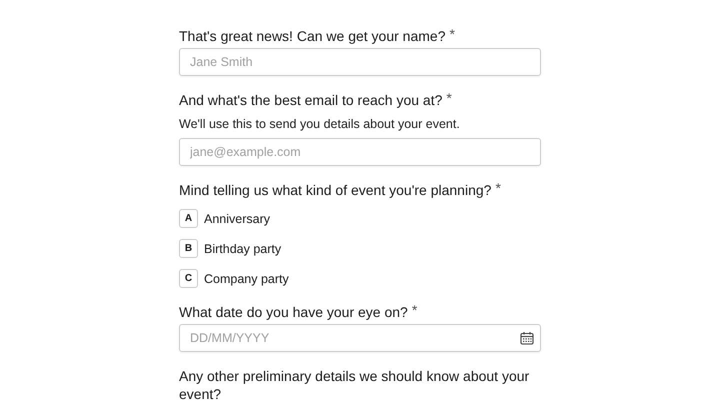  I want to click on question-label: That's great news! Can we get your name?, so click(312, 36).